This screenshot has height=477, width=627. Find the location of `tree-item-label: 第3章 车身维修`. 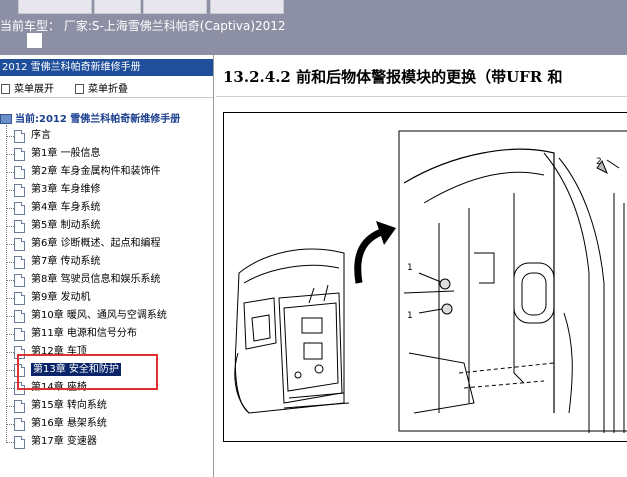

tree-item-label: 第3章 车身维修 is located at coordinates (66, 189).